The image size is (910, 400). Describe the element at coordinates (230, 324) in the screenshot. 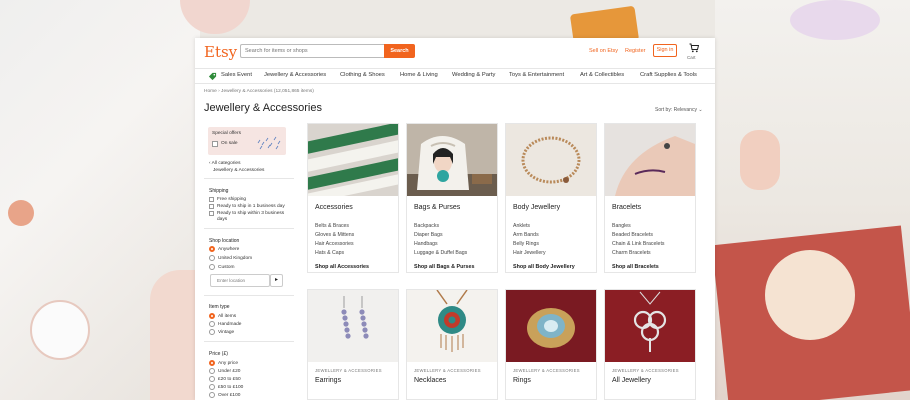

I see `item-type-handmade-label: Handmade` at that location.